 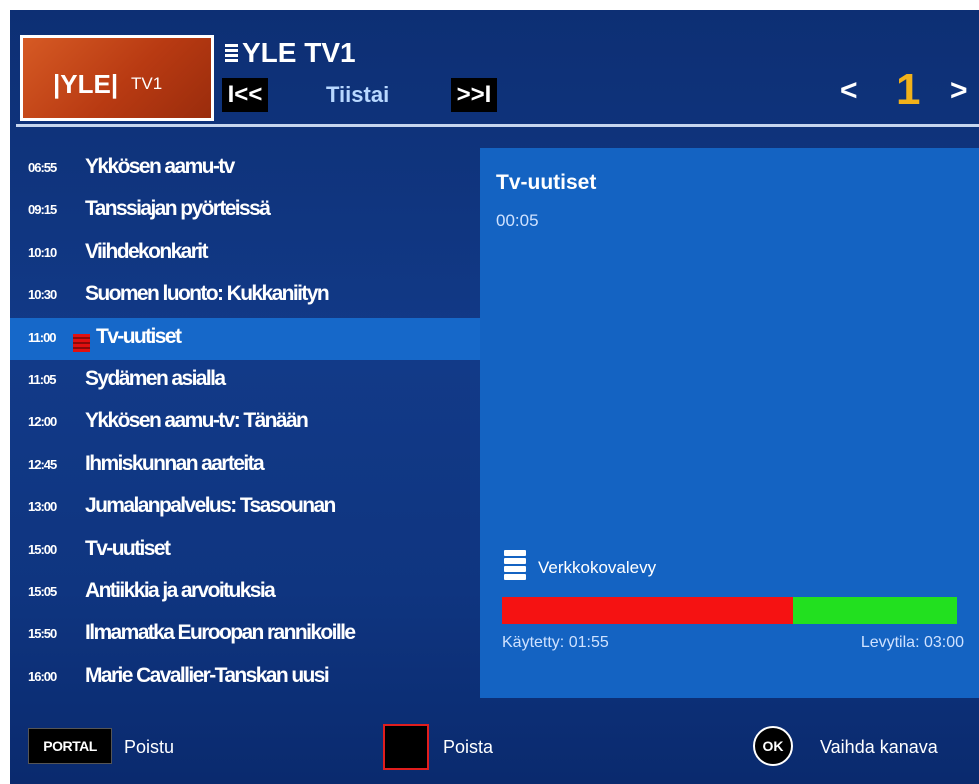 I want to click on program-title: Ykkösen aamu-tv: Tänään, so click(x=197, y=421).